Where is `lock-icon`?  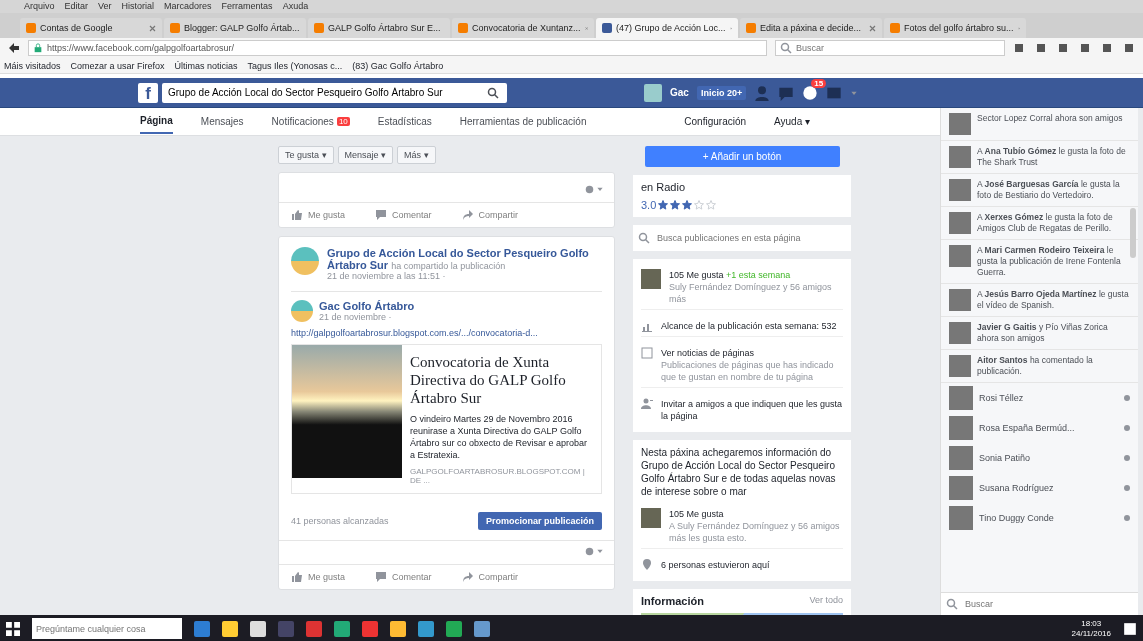
lock-icon is located at coordinates (38, 48).